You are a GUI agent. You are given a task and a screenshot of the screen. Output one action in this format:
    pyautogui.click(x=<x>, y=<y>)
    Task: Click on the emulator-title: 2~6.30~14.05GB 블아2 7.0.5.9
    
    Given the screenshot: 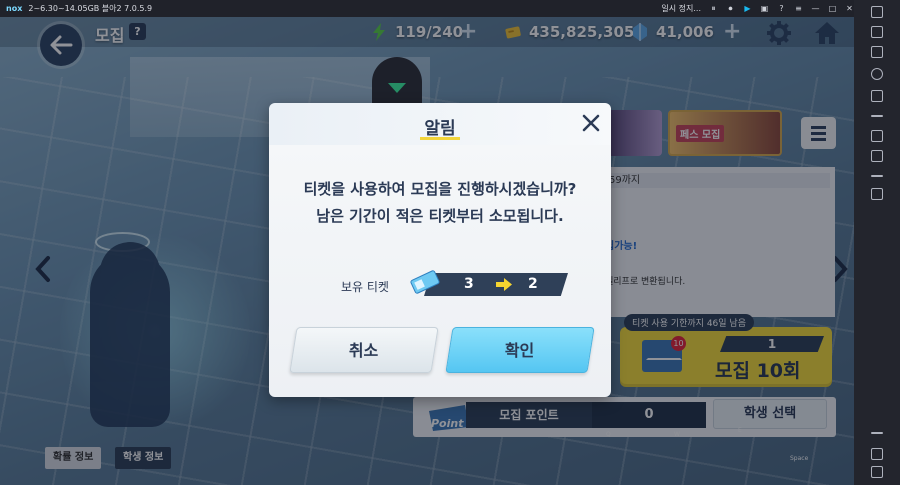 What is the action you would take?
    pyautogui.click(x=90, y=8)
    